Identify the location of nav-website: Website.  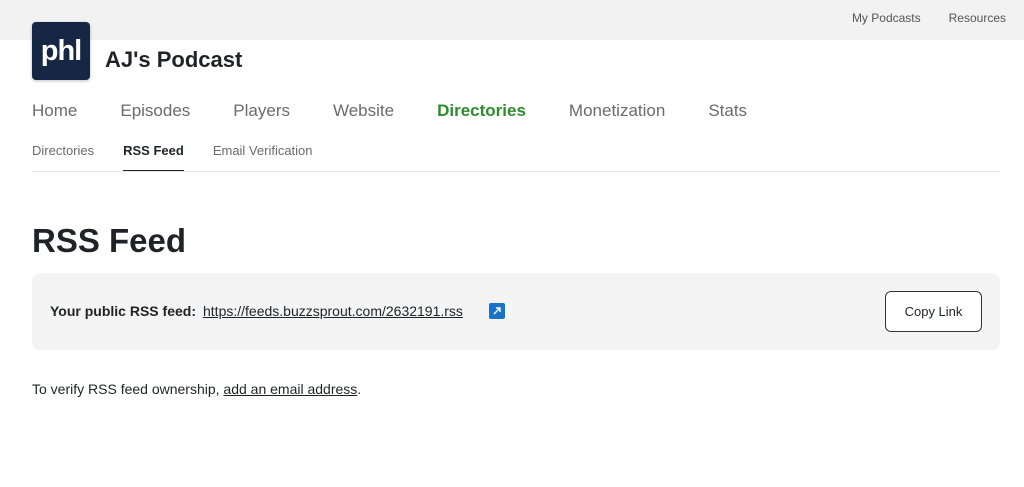
(363, 111).